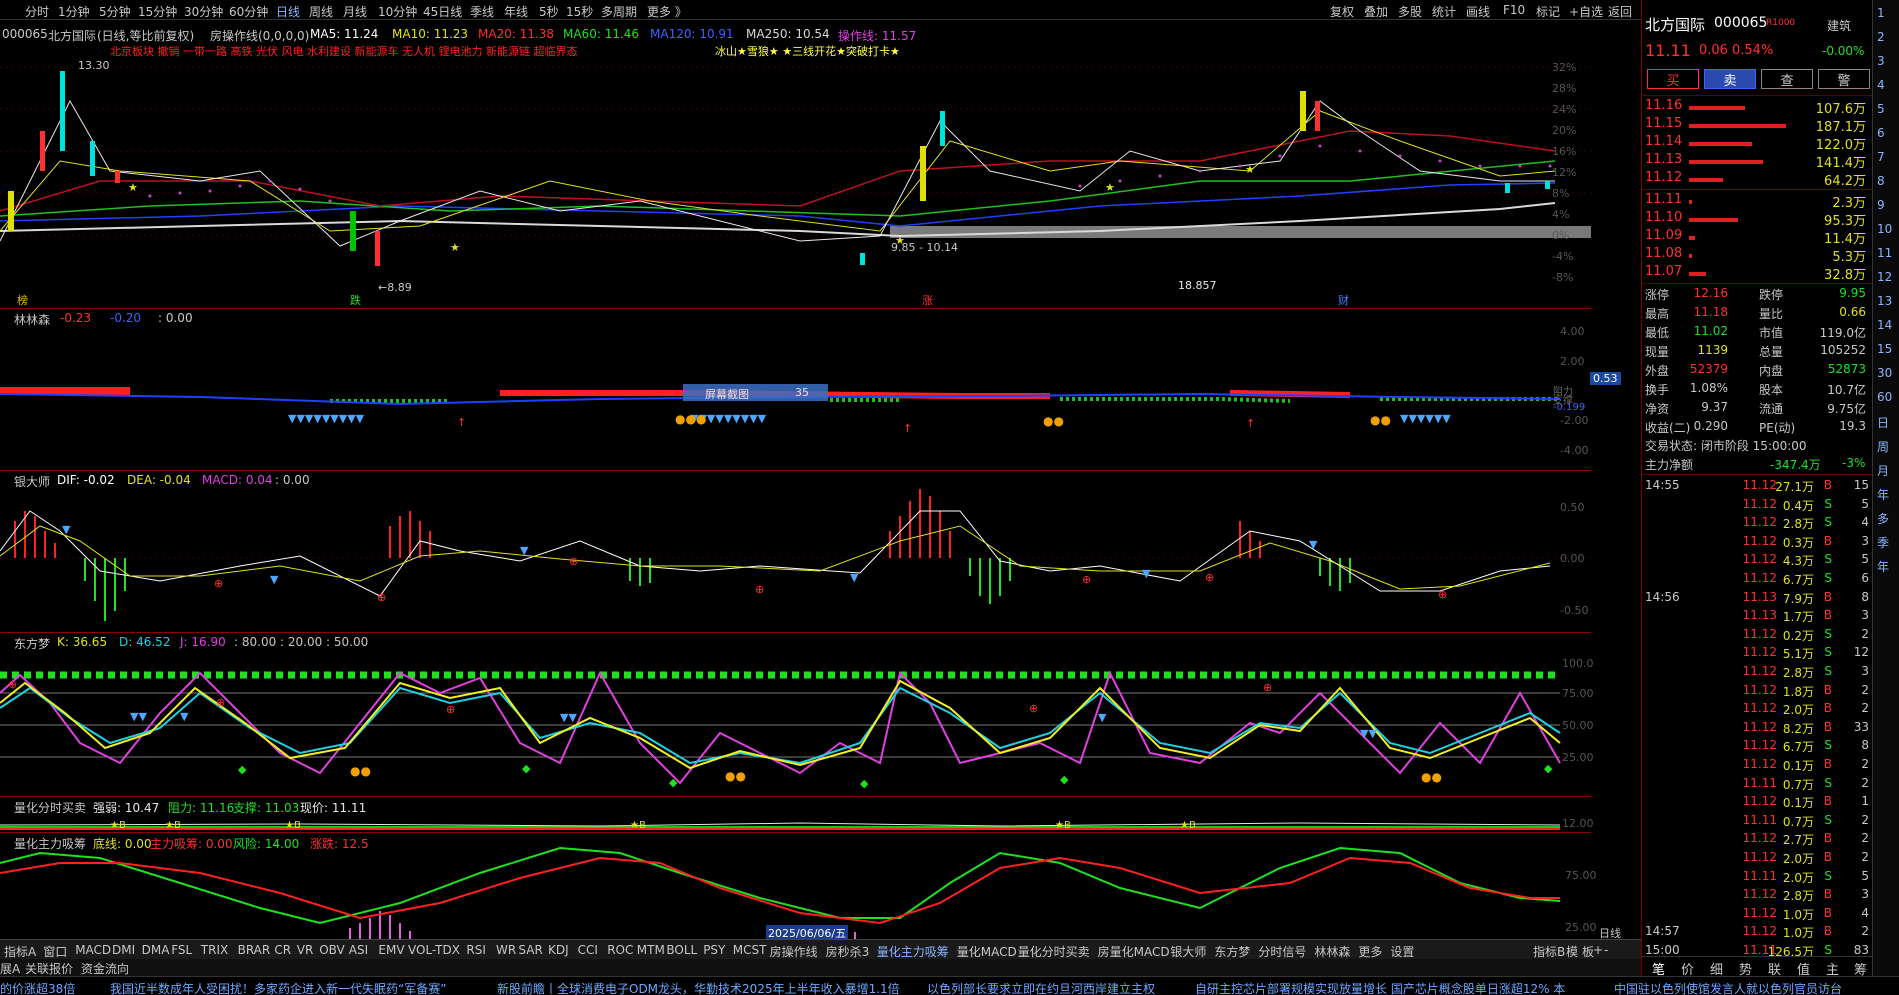 This screenshot has width=1899, height=995. What do you see at coordinates (1673, 79) in the screenshot?
I see `buy-button: 买` at bounding box center [1673, 79].